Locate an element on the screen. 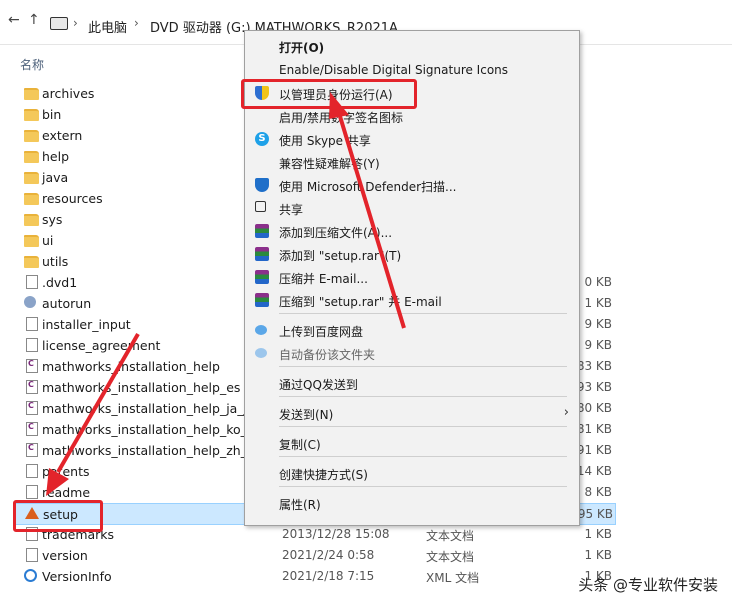 The height and width of the screenshot is (609, 732). file-name: extern is located at coordinates (62, 135).